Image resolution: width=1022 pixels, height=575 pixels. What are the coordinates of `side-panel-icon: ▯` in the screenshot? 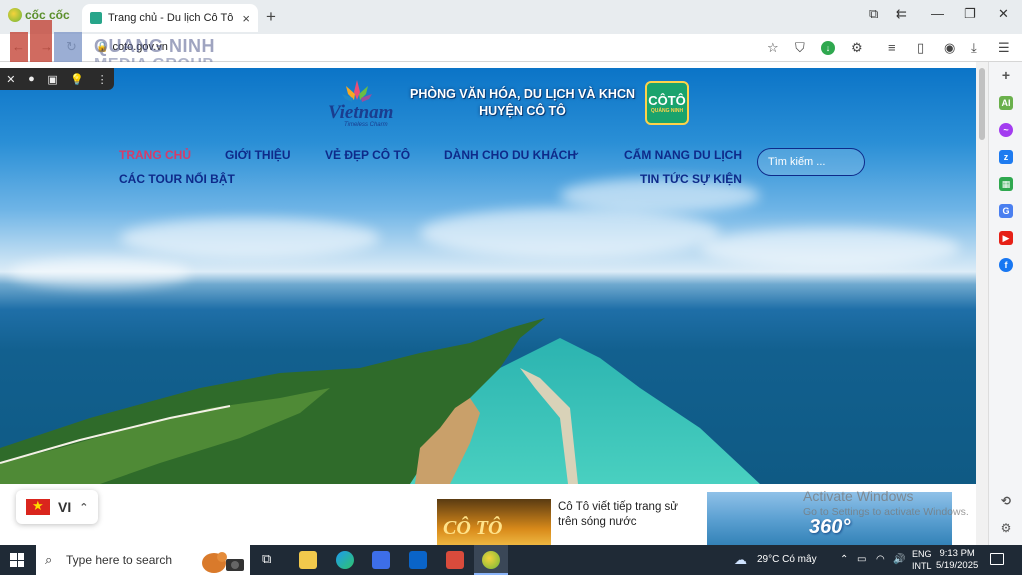 It's located at (920, 48).